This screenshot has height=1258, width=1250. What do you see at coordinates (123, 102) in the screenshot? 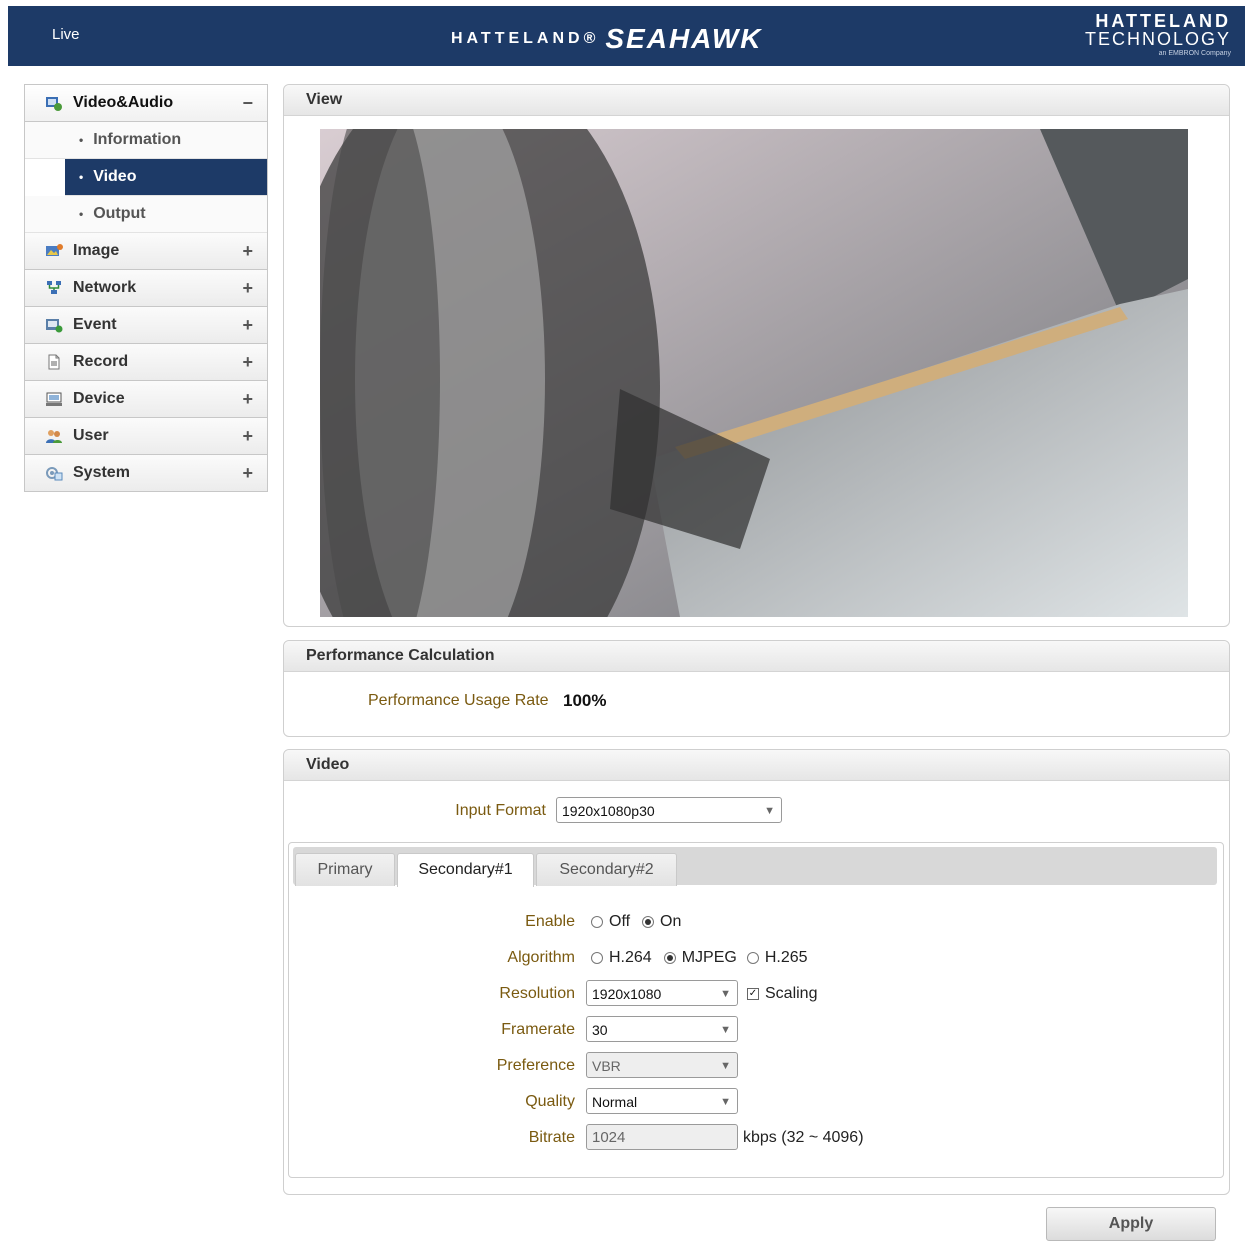
I see `sidebar-section-label: Video&Audio` at bounding box center [123, 102].